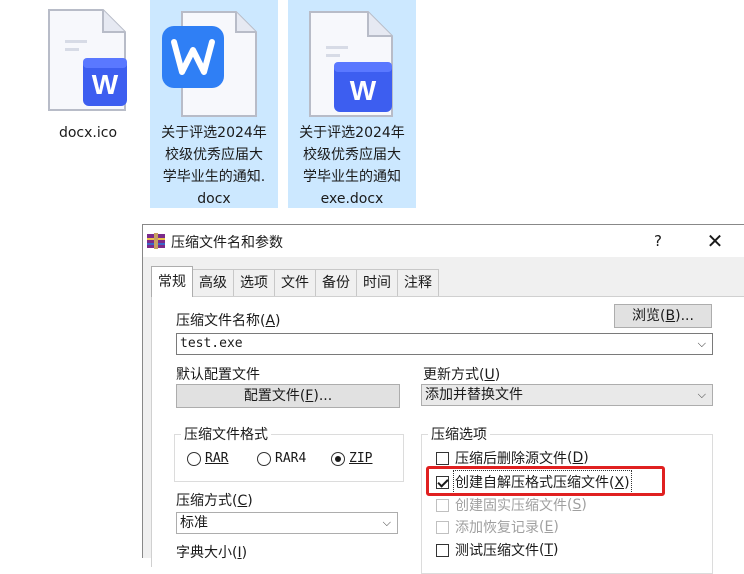  What do you see at coordinates (462, 375) in the screenshot?
I see `update-mode-label: 更新方式(U)` at bounding box center [462, 375].